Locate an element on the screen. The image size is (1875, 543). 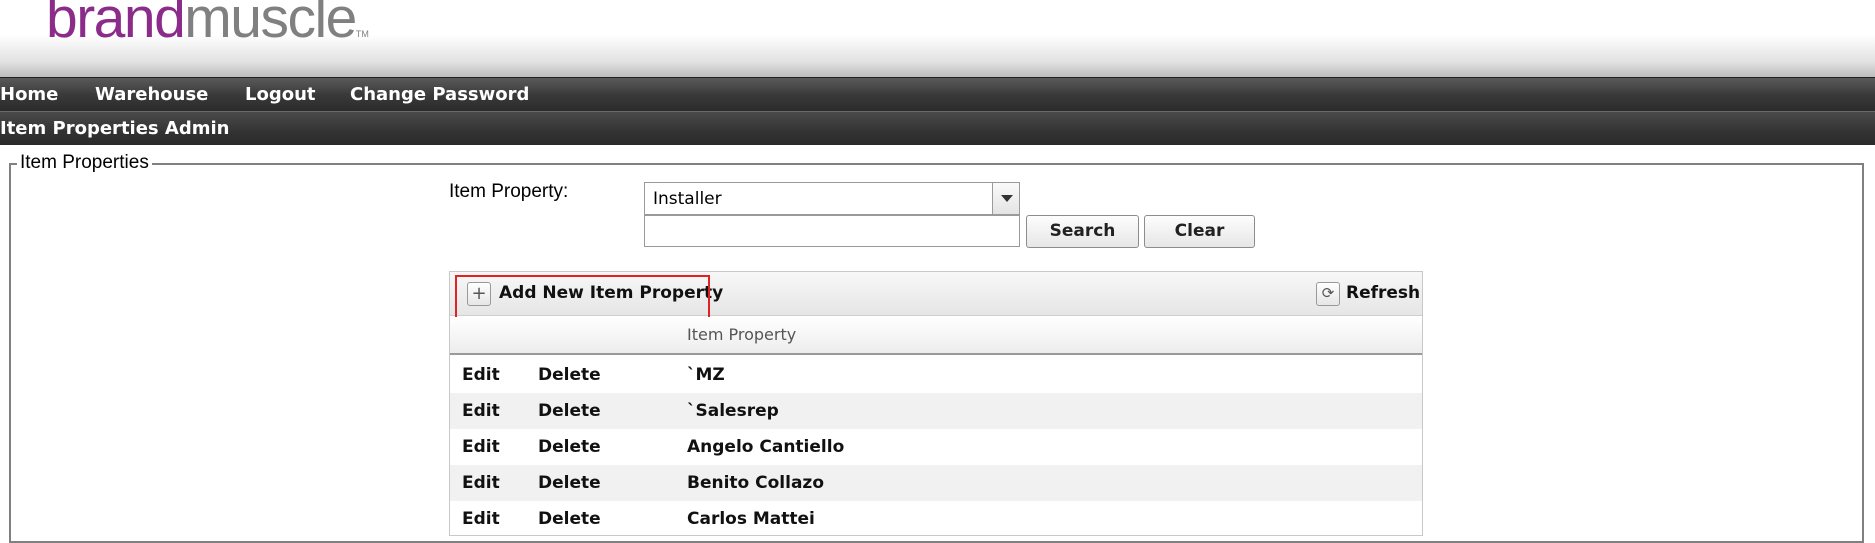
logo-trademark: TM is located at coordinates (362, 34).